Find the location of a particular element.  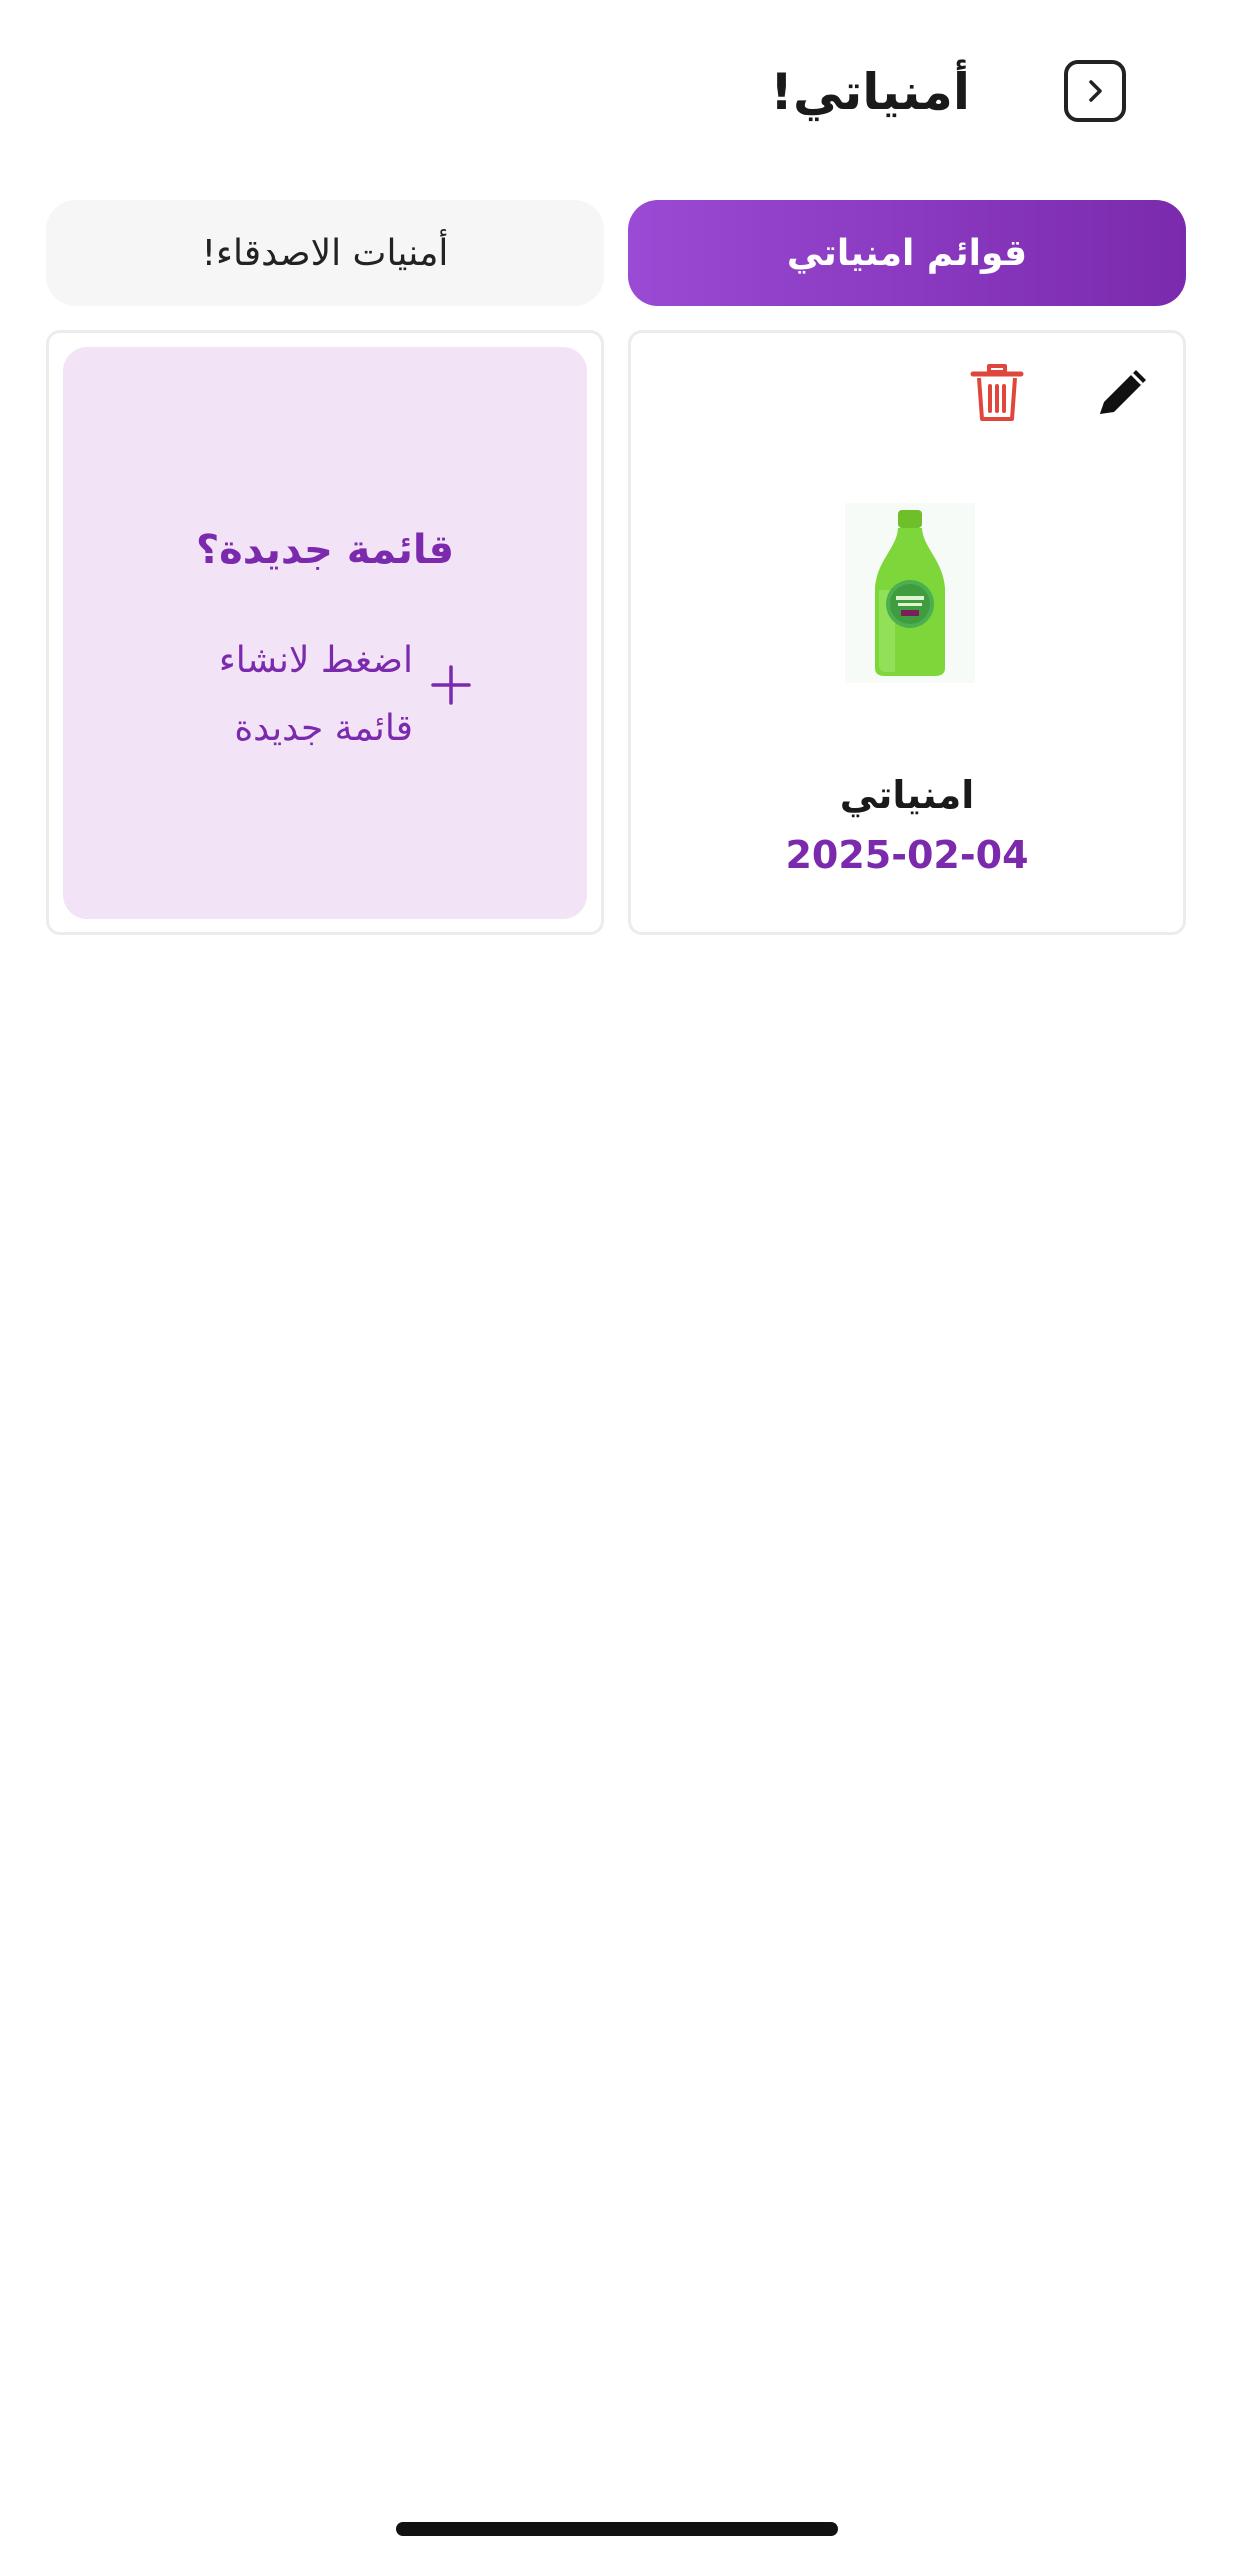

delete-button is located at coordinates (997, 393).